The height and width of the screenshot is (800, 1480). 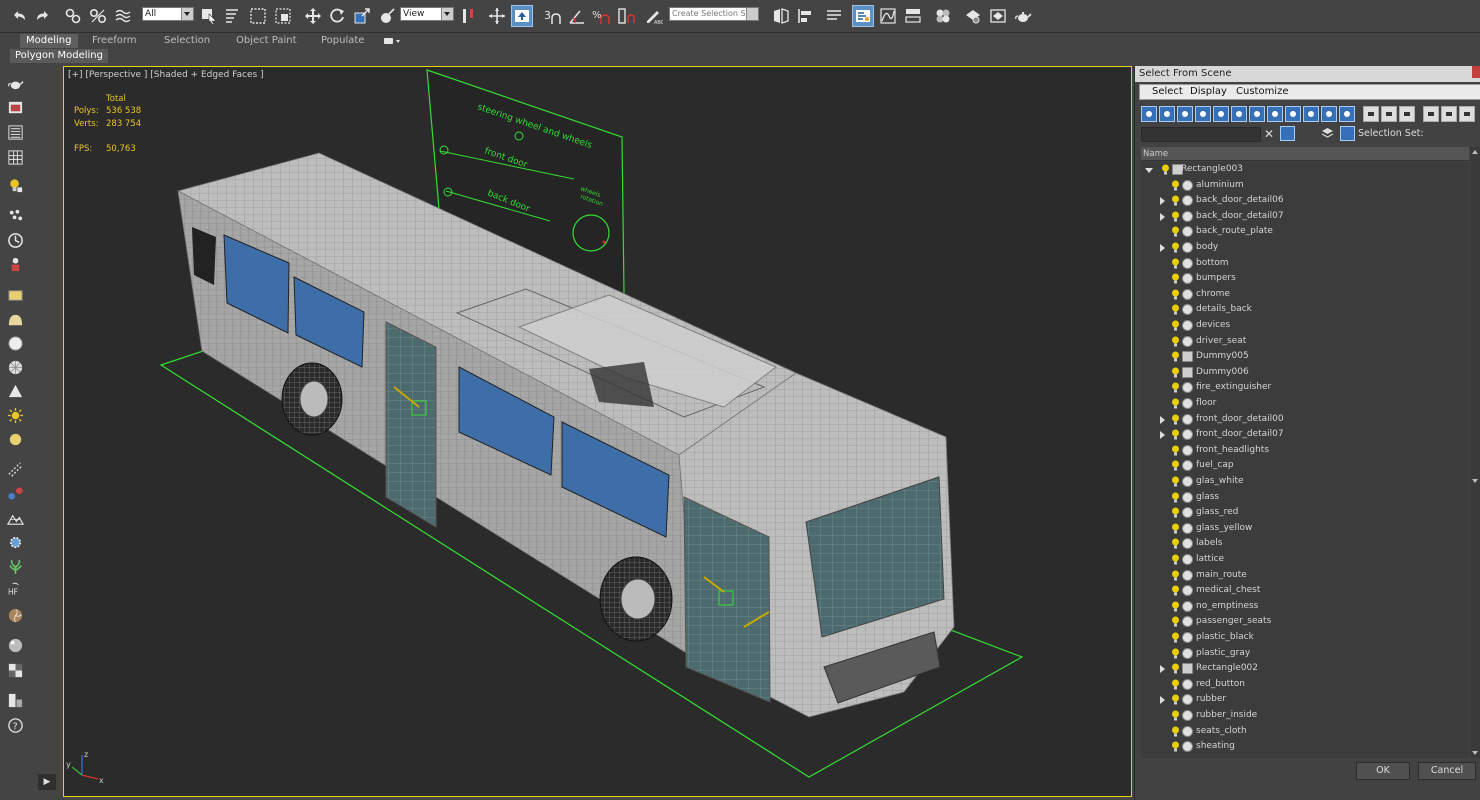 What do you see at coordinates (1239, 114) in the screenshot?
I see `filter-space-warps-icon` at bounding box center [1239, 114].